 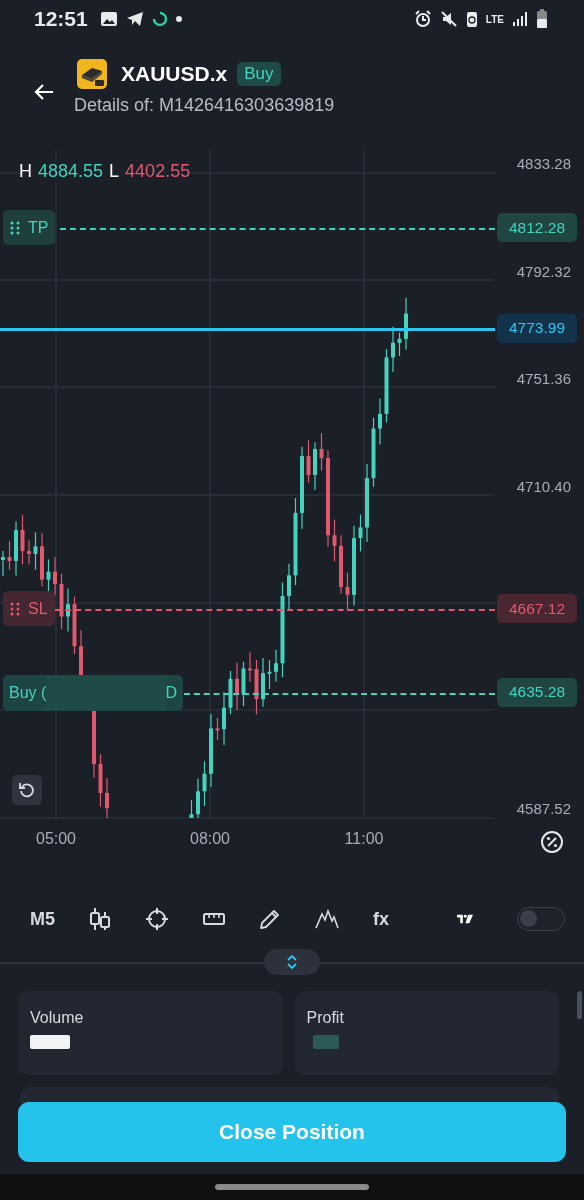 I want to click on toolbar-button: fx, so click(x=381, y=919).